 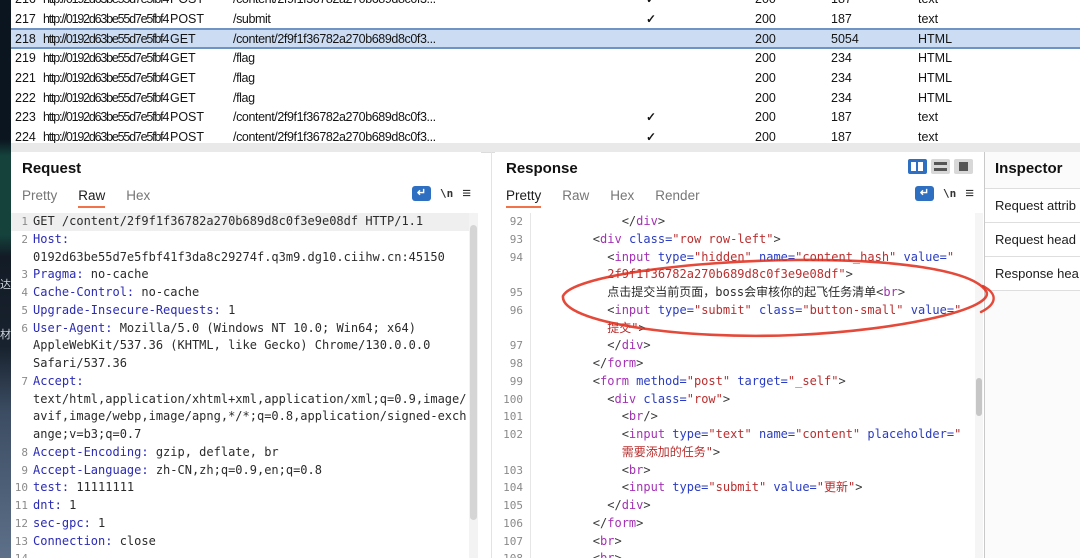 I want to click on line-number: 96, so click(x=516, y=310).